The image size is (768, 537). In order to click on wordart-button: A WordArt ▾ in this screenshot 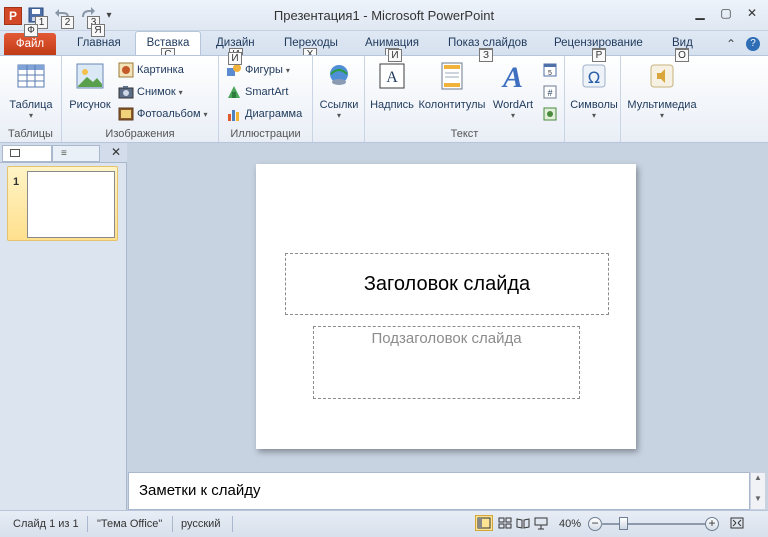, I will do `click(513, 90)`.